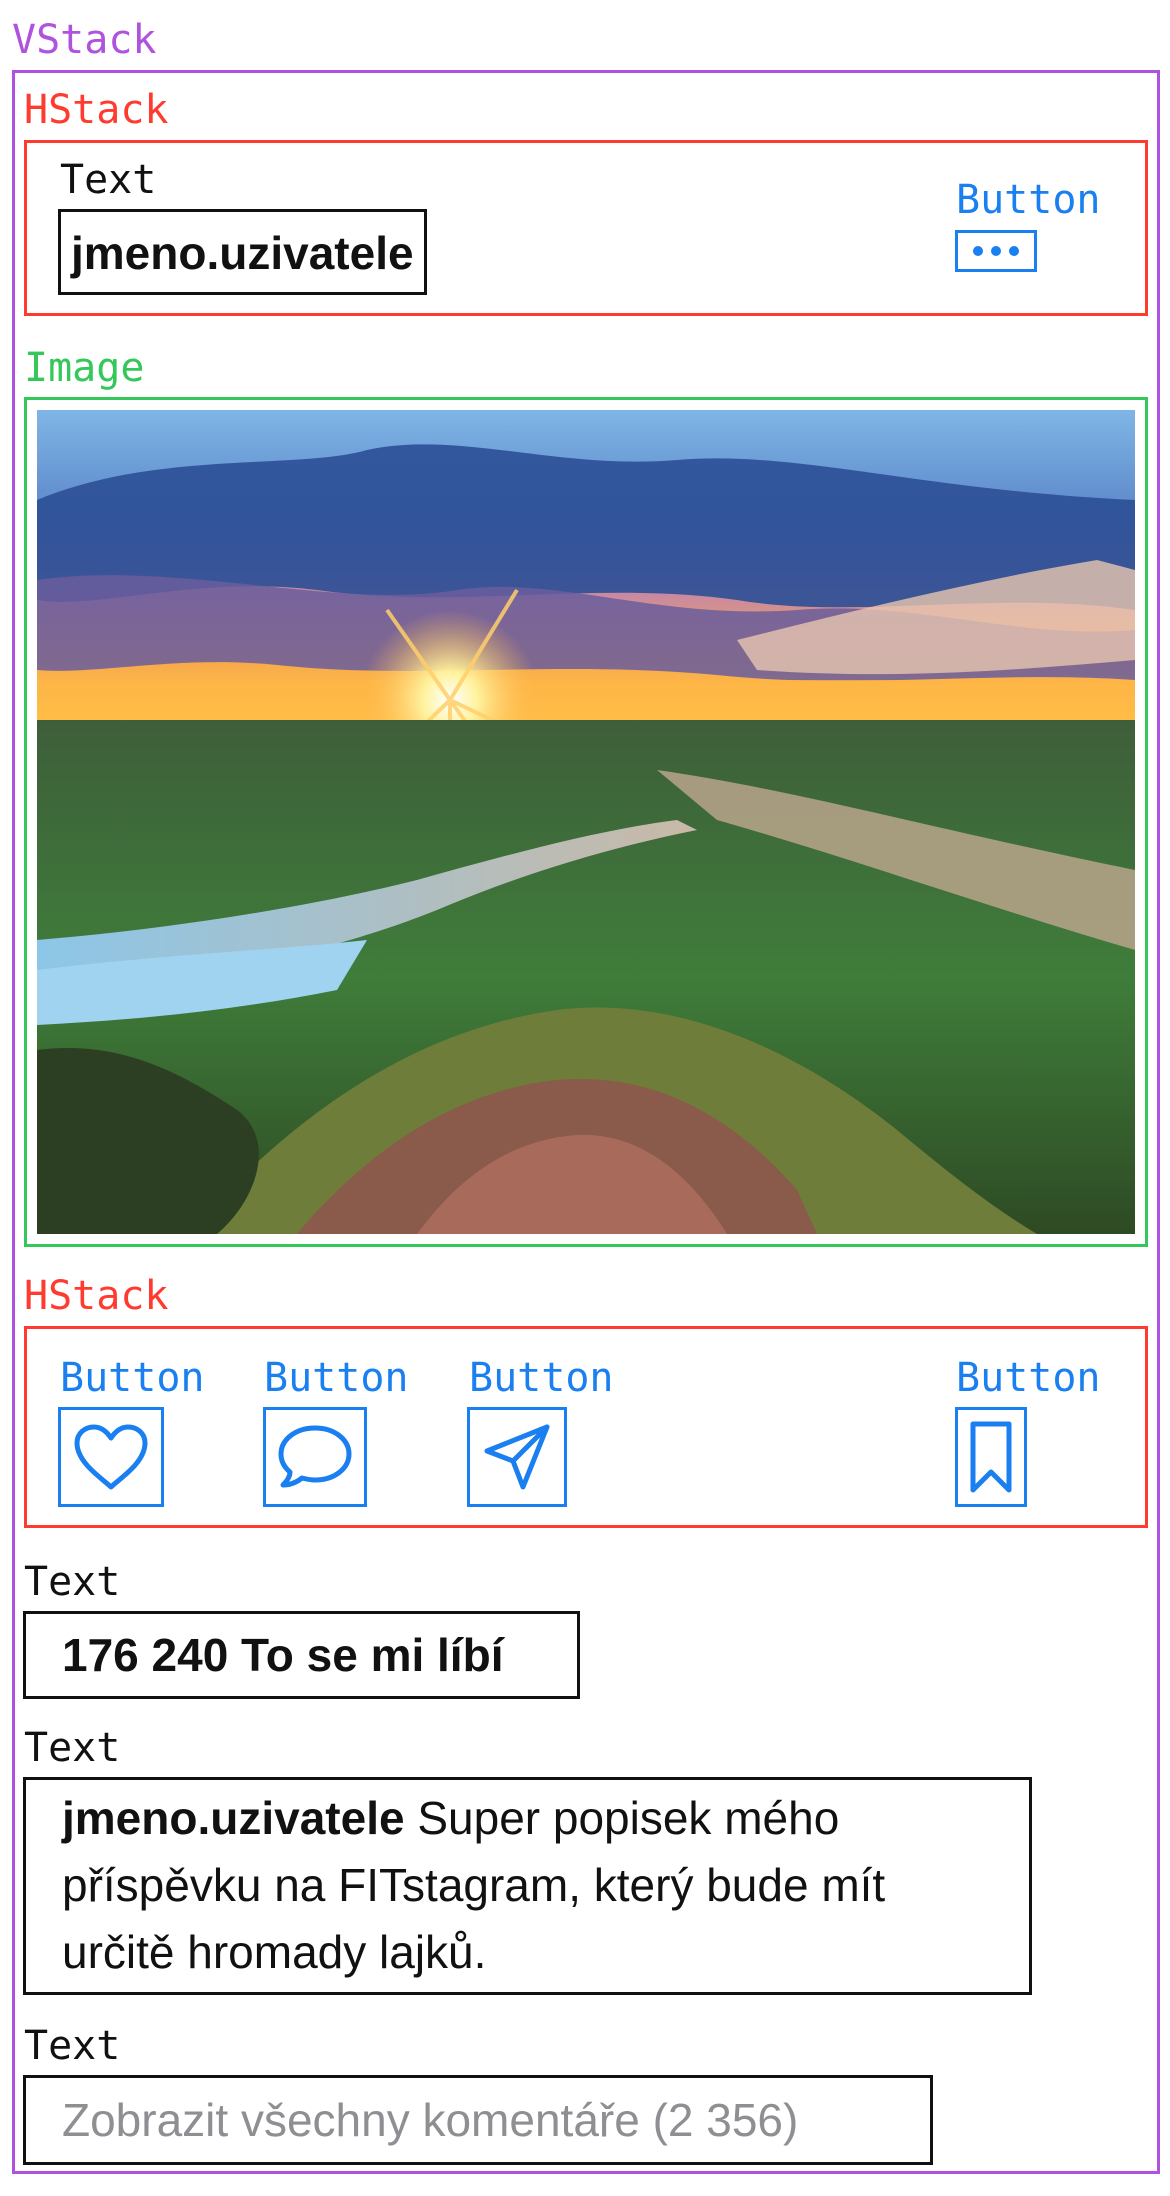  What do you see at coordinates (274, 1952) in the screenshot?
I see `caption-line-3: určitě hromady lajků.` at bounding box center [274, 1952].